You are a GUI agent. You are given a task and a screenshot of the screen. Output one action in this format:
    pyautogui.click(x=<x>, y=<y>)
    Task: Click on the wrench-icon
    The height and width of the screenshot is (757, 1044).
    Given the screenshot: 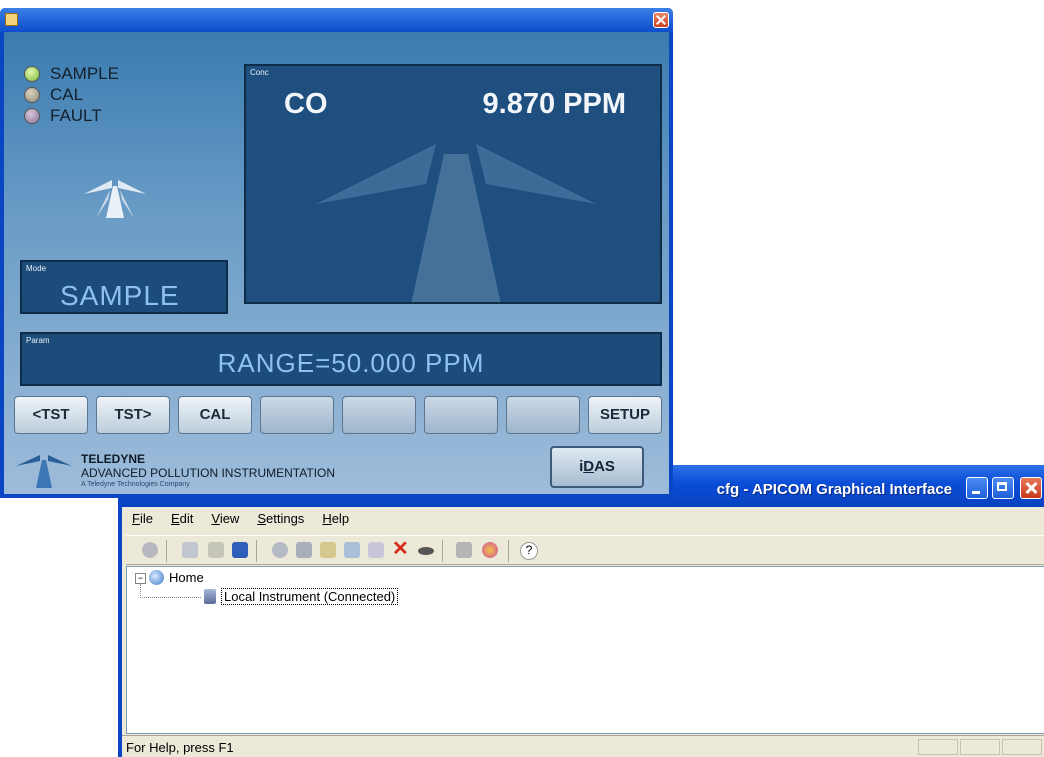 What is the action you would take?
    pyautogui.click(x=464, y=550)
    